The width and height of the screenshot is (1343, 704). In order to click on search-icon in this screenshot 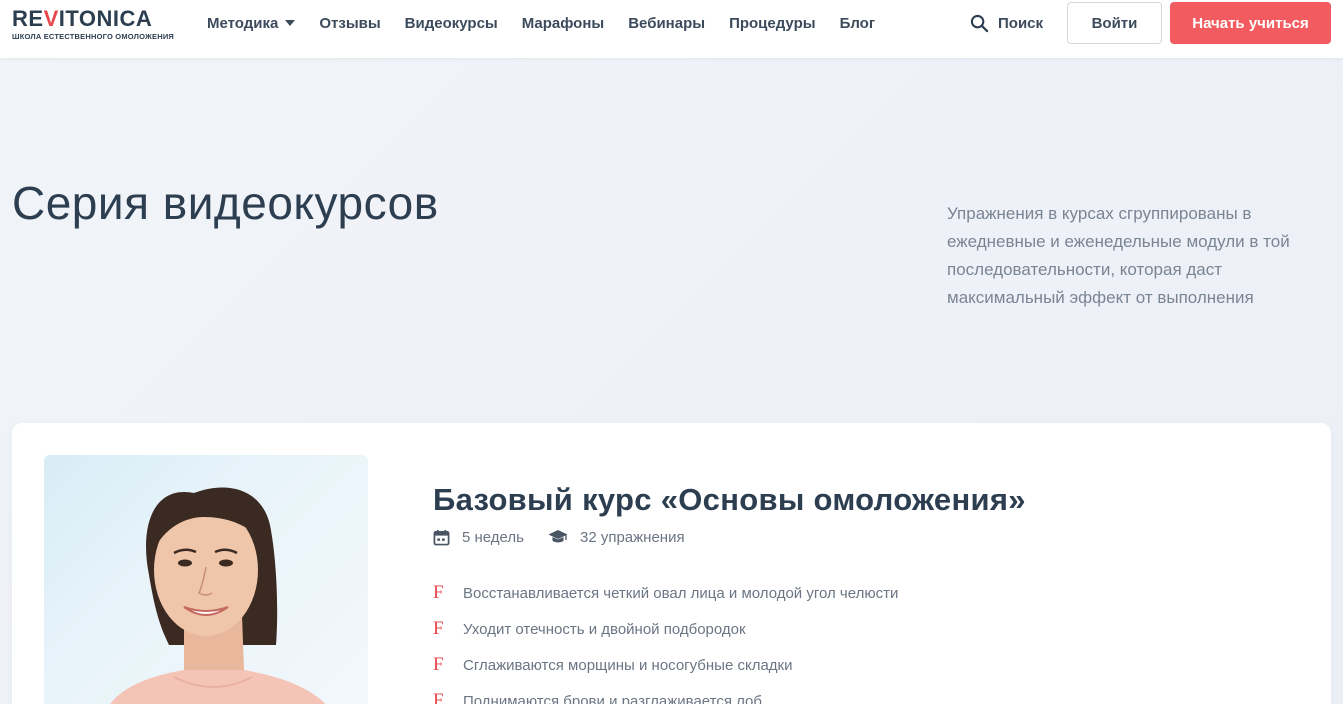, I will do `click(979, 23)`.